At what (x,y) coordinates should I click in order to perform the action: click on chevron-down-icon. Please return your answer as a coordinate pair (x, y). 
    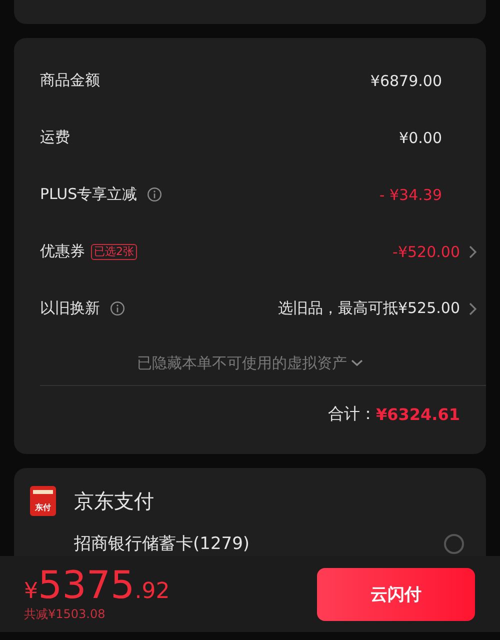
    Looking at the image, I should click on (357, 363).